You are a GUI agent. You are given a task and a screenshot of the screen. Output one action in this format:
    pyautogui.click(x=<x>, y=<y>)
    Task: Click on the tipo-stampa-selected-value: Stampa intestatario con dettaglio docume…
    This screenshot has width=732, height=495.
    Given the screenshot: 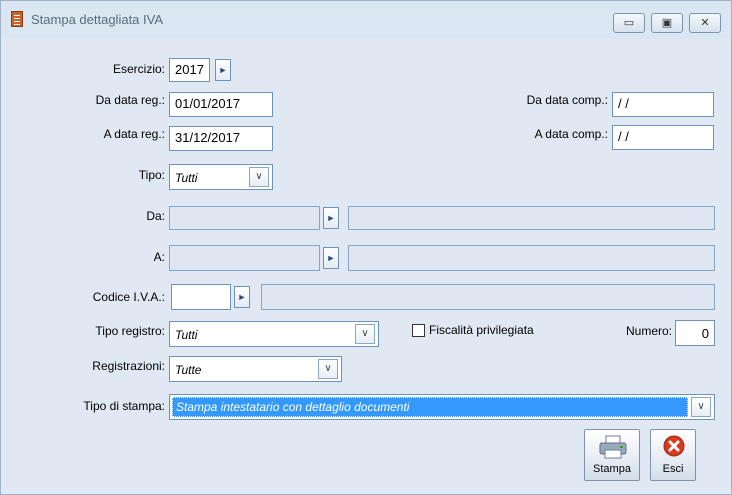 What is the action you would take?
    pyautogui.click(x=430, y=407)
    